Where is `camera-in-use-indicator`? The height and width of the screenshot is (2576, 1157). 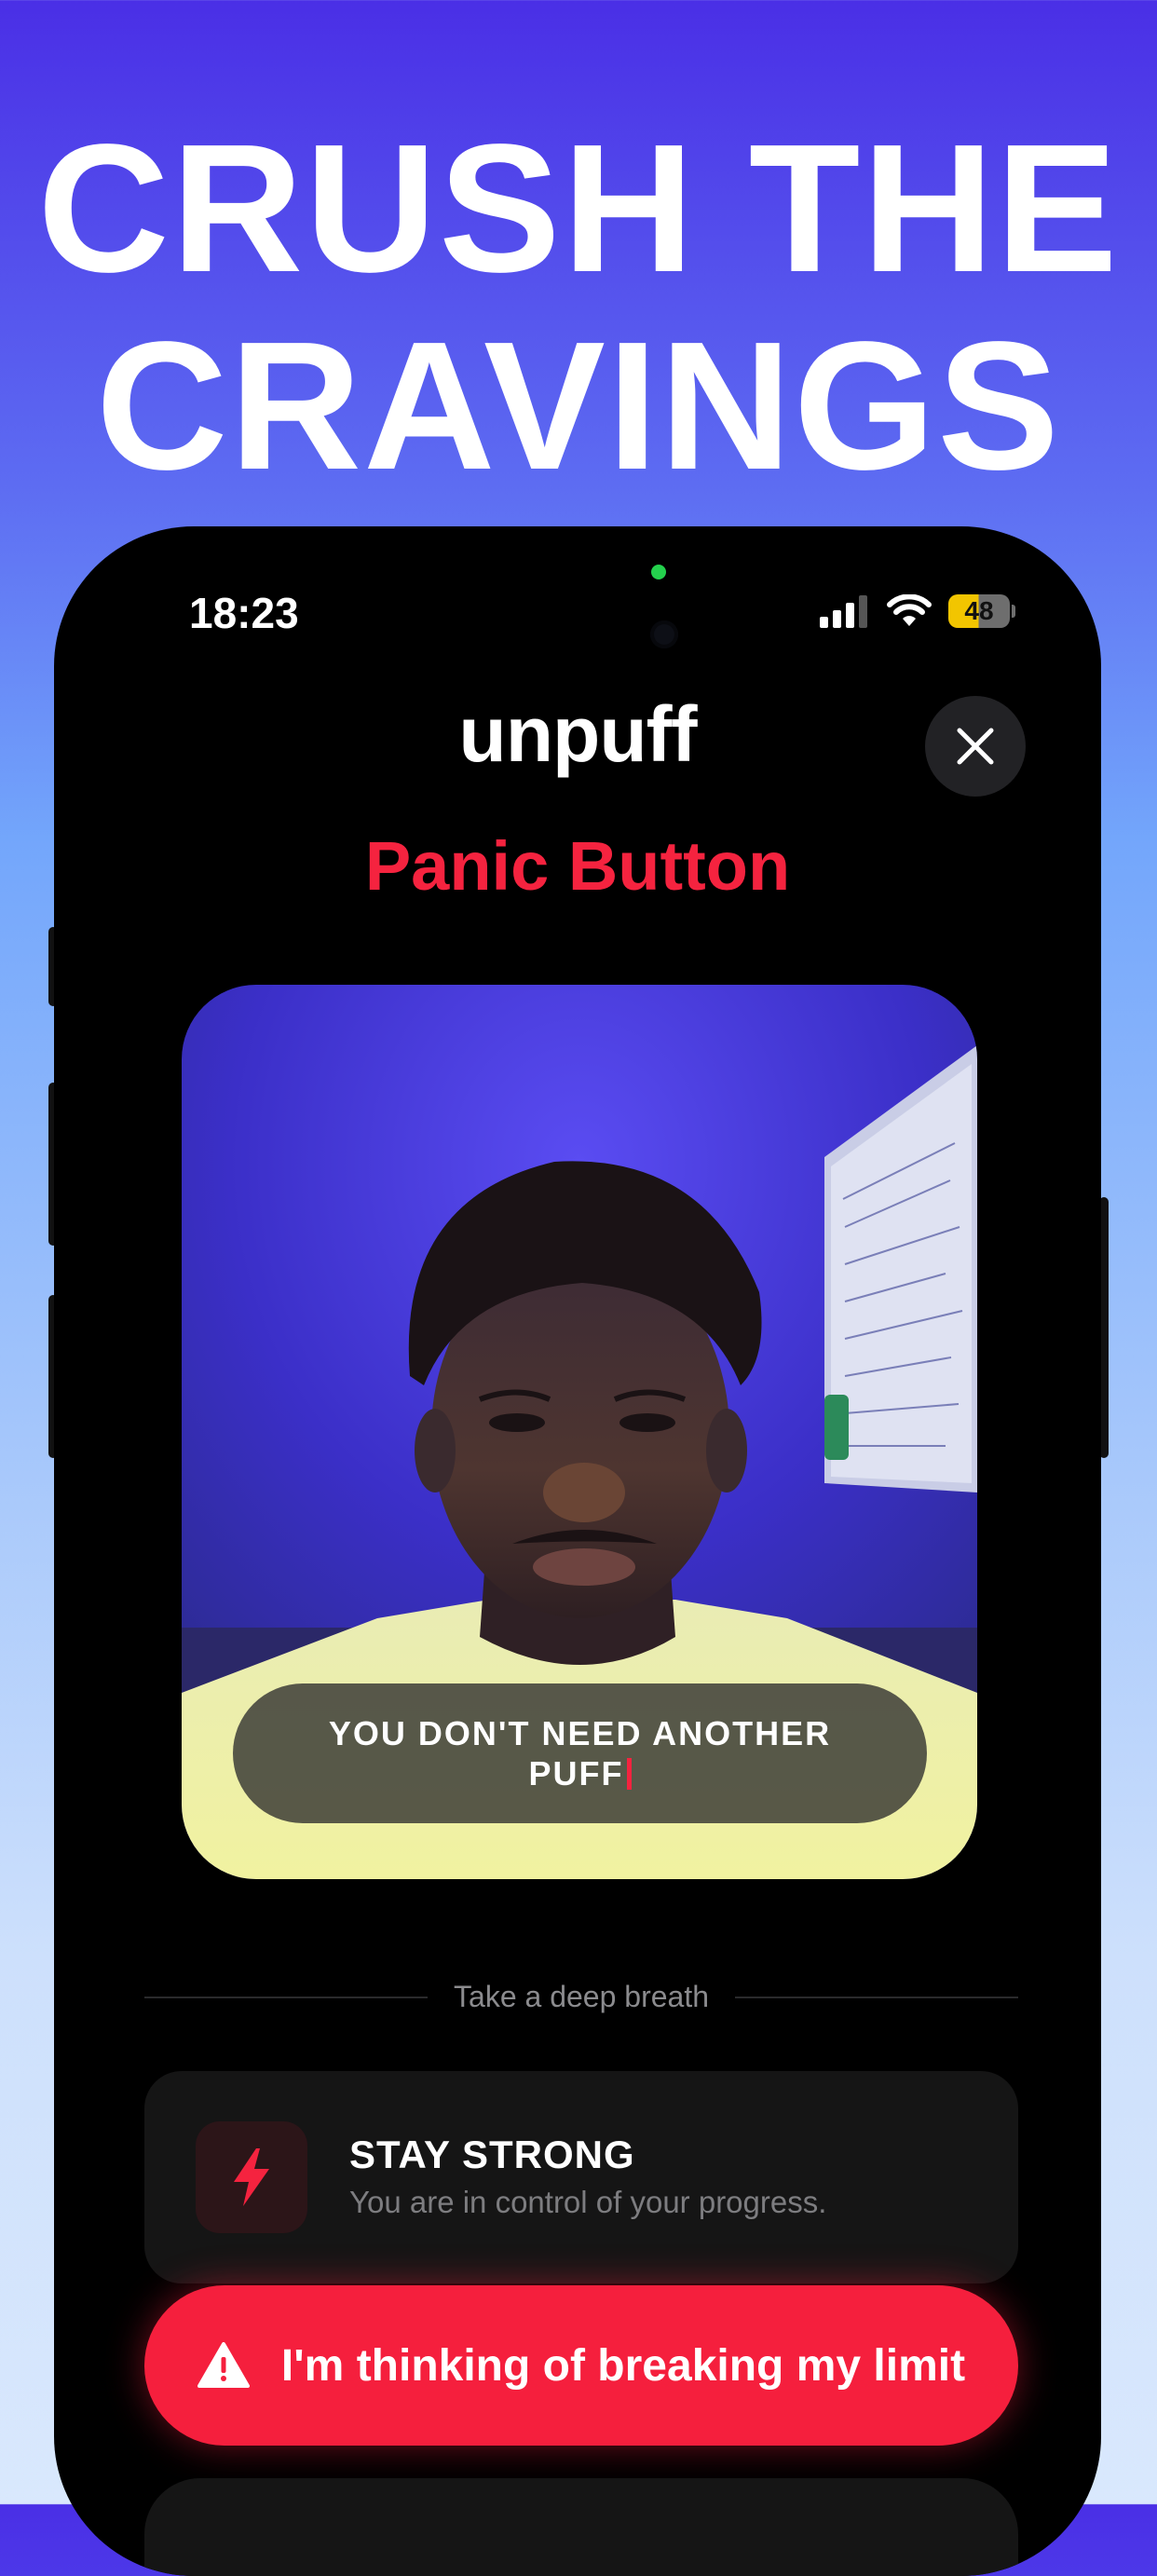
camera-in-use-indicator is located at coordinates (658, 572).